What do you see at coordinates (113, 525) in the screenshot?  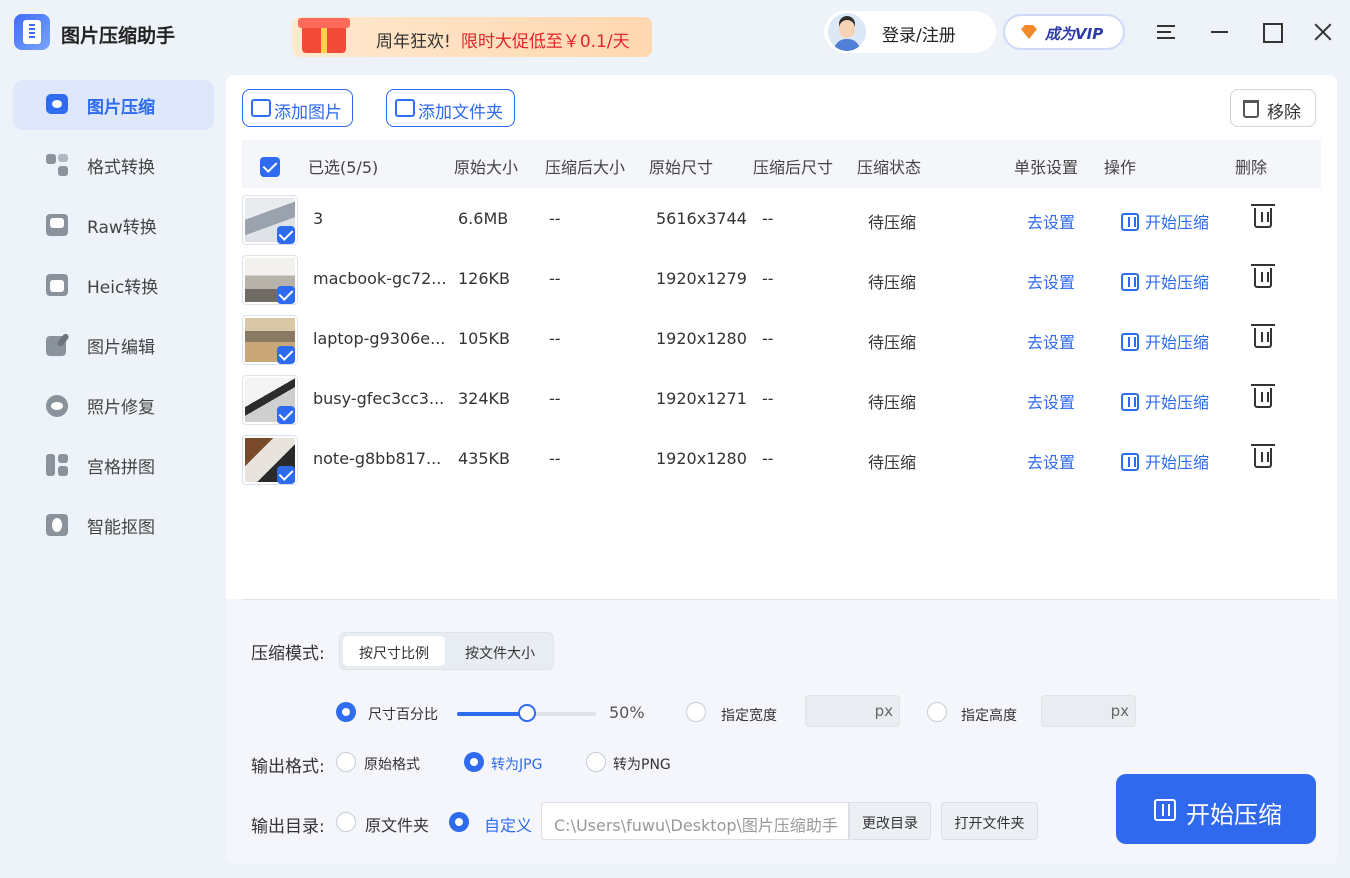 I see `sidebar-item-smart-cutout: 智能抠图` at bounding box center [113, 525].